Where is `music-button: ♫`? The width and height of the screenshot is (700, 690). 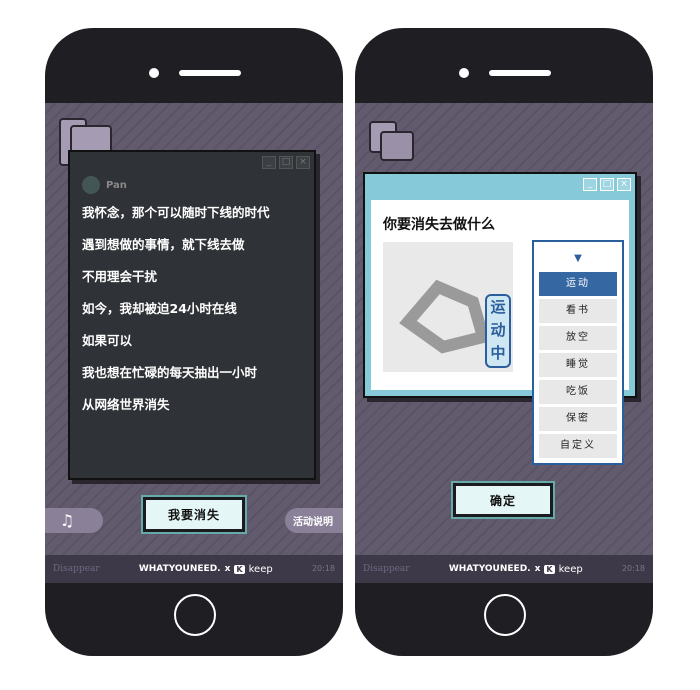
music-button: ♫ is located at coordinates (74, 520).